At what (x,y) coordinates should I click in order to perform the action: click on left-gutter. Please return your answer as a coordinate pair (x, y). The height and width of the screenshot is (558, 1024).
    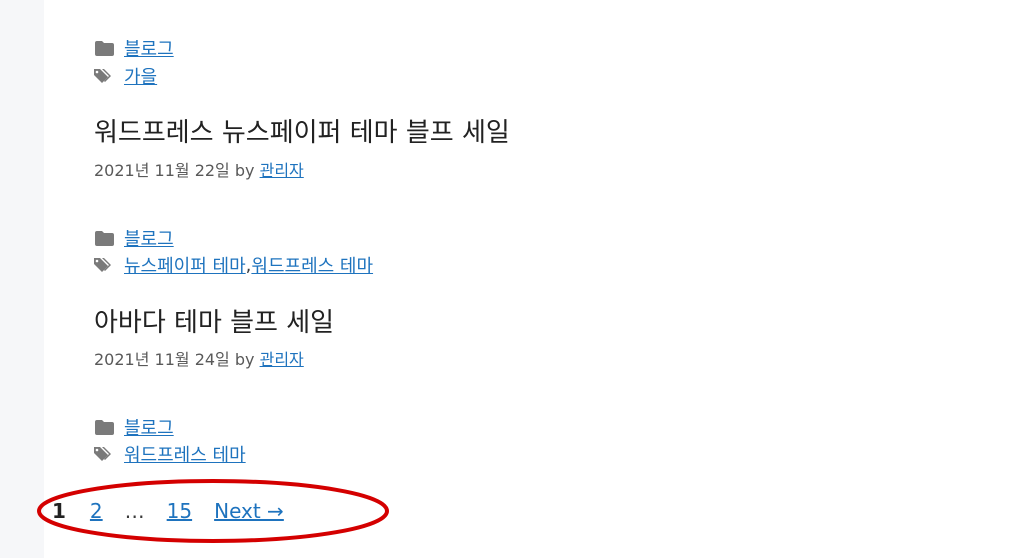
    Looking at the image, I should click on (22, 279).